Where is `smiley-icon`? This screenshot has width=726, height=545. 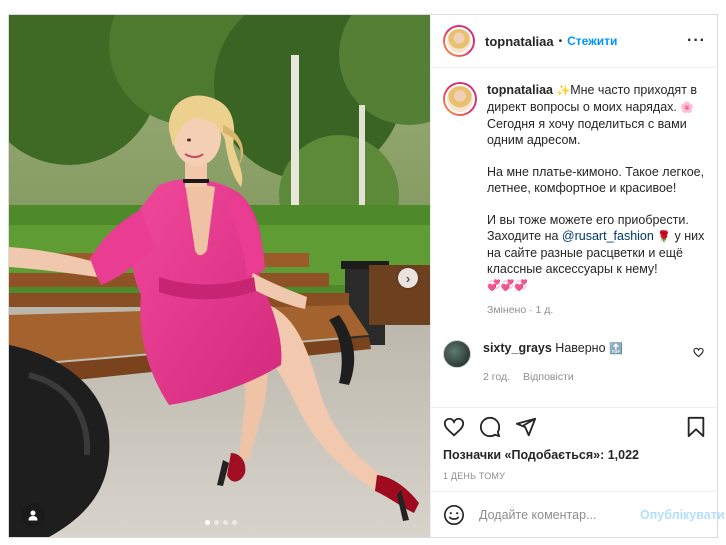
smiley-icon is located at coordinates (454, 514).